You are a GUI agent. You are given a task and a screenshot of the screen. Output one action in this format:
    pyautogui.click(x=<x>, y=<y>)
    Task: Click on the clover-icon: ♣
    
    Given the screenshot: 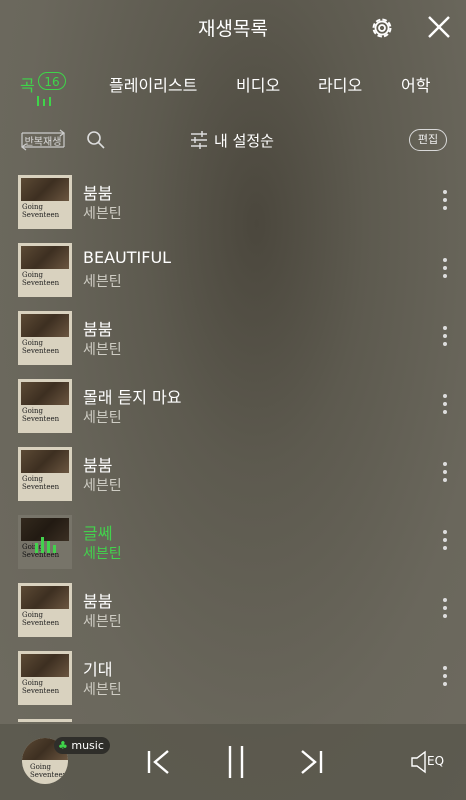 What is the action you would take?
    pyautogui.click(x=63, y=745)
    